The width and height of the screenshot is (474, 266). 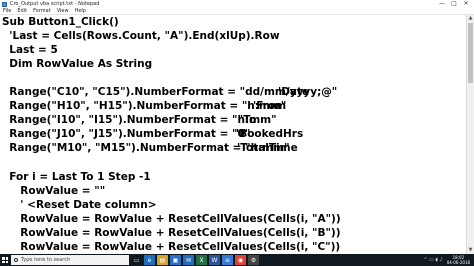 I want to click on notepad-app-icon, so click(x=4, y=4).